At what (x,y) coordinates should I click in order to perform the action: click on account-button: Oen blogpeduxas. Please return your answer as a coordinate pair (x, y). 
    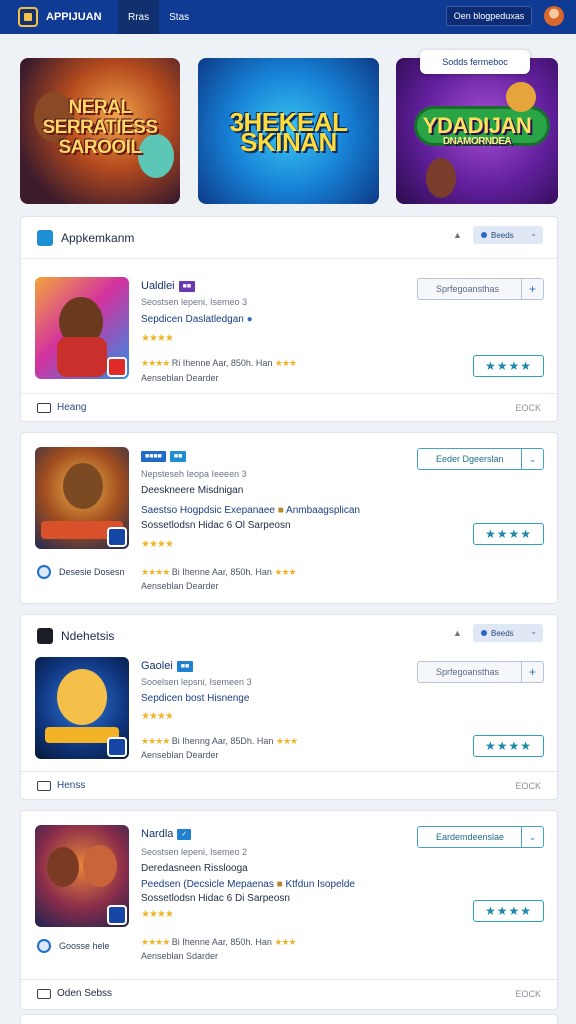
    Looking at the image, I should click on (489, 16).